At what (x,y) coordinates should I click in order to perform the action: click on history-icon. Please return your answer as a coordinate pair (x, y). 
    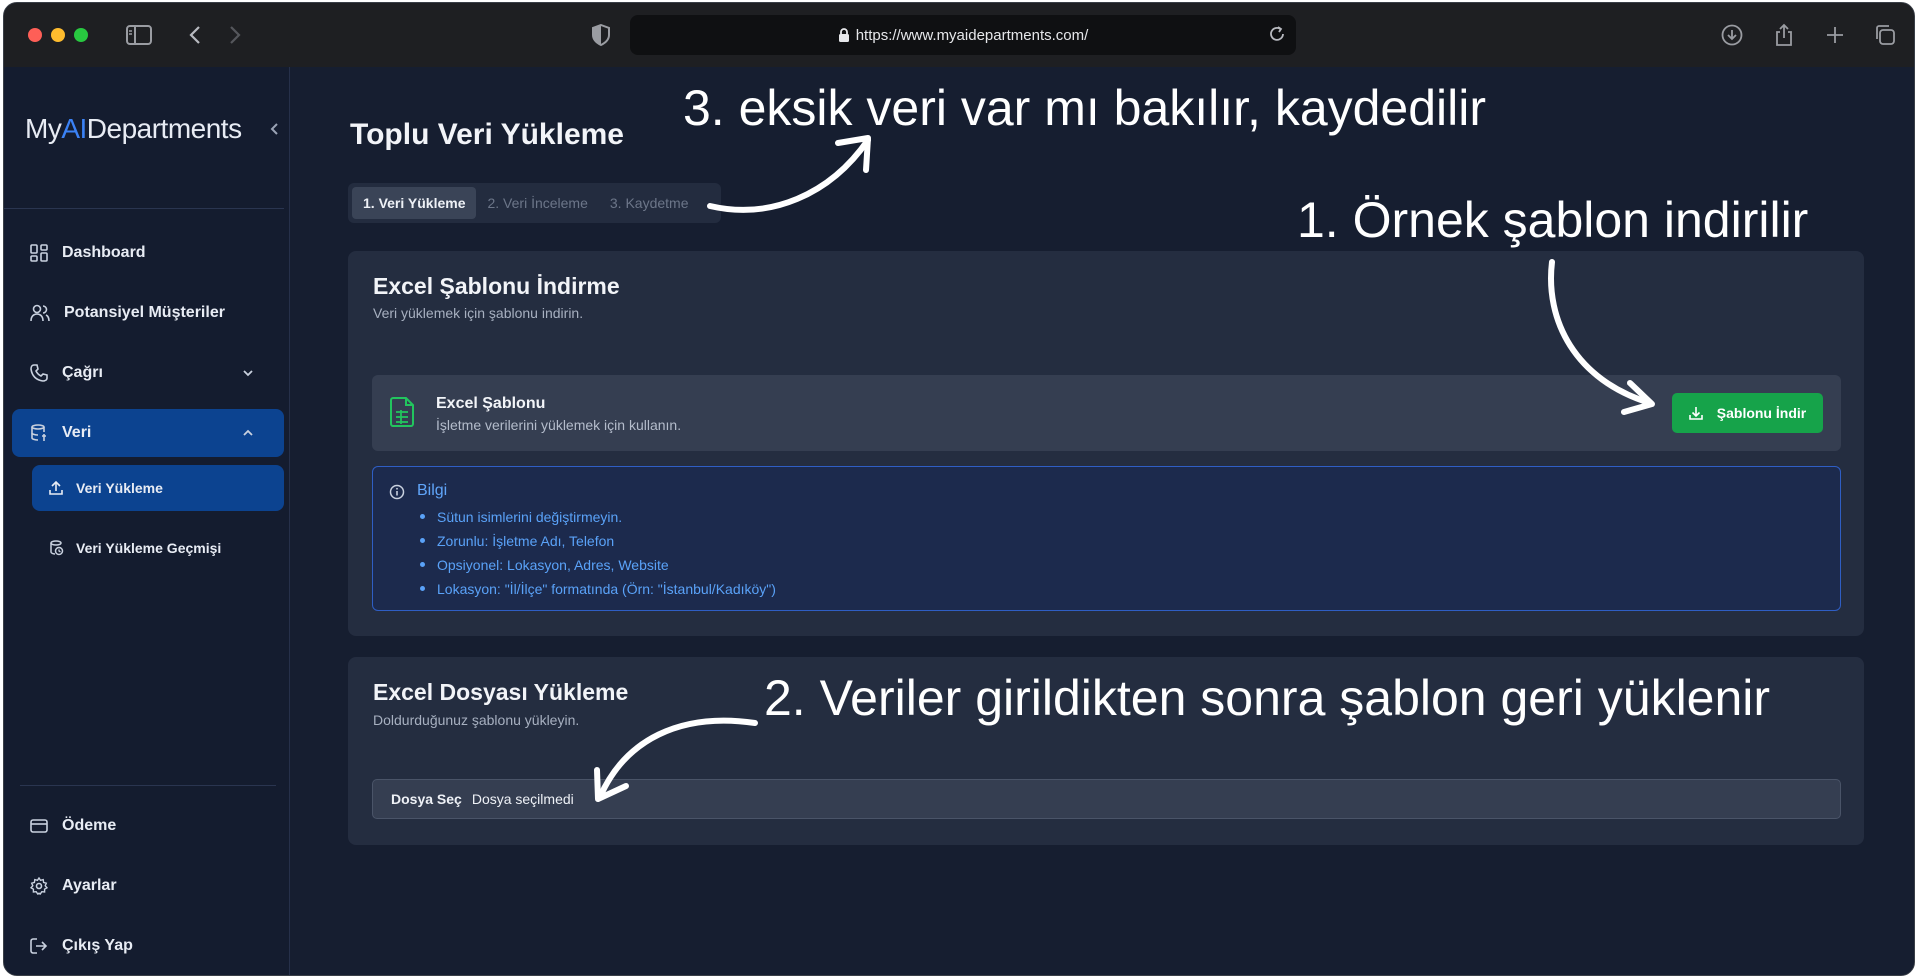
    Looking at the image, I should click on (57, 548).